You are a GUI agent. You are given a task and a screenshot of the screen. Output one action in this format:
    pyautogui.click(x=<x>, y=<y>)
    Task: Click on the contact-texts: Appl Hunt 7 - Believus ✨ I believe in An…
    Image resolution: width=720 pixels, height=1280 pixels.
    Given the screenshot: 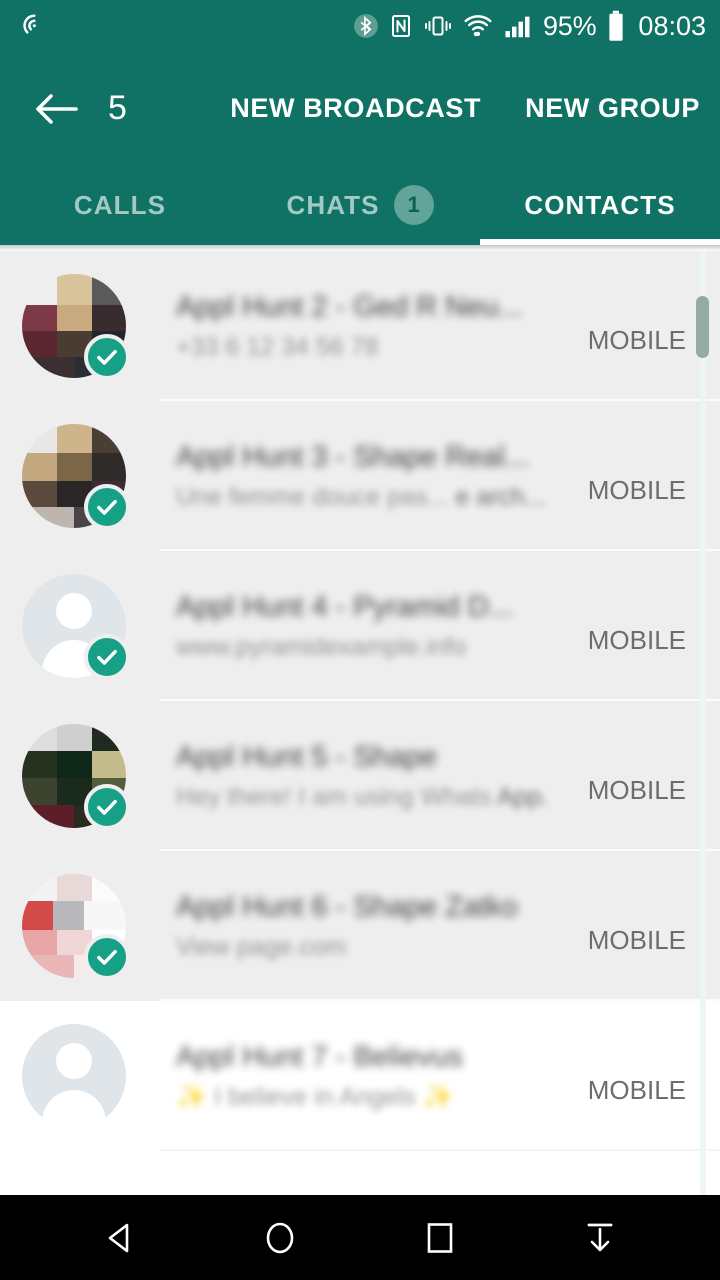 What is the action you would take?
    pyautogui.click(x=411, y=1076)
    